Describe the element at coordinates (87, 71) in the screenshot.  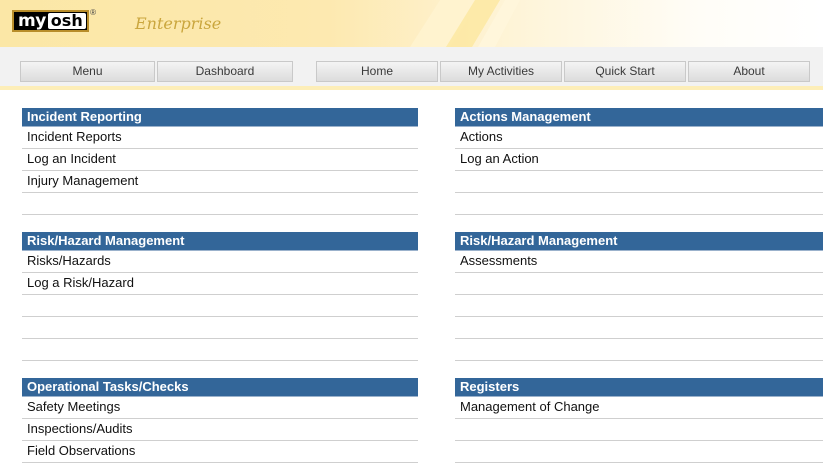
I see `tab-menu: Menu` at that location.